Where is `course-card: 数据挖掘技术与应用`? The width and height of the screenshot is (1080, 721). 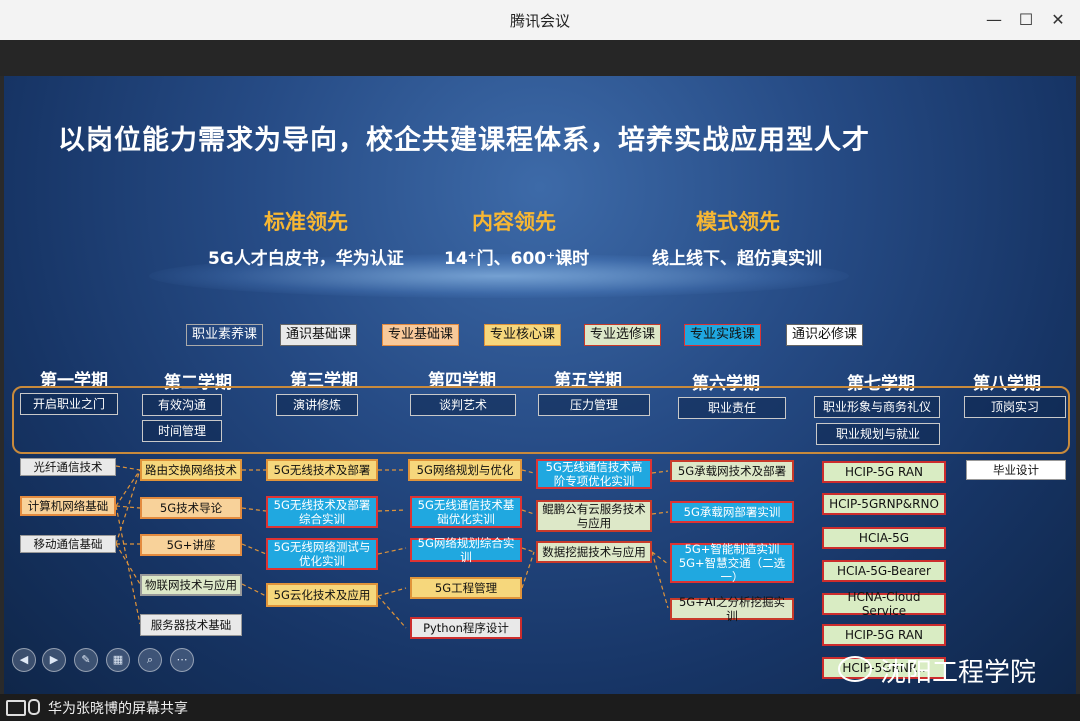 course-card: 数据挖掘技术与应用 is located at coordinates (594, 552).